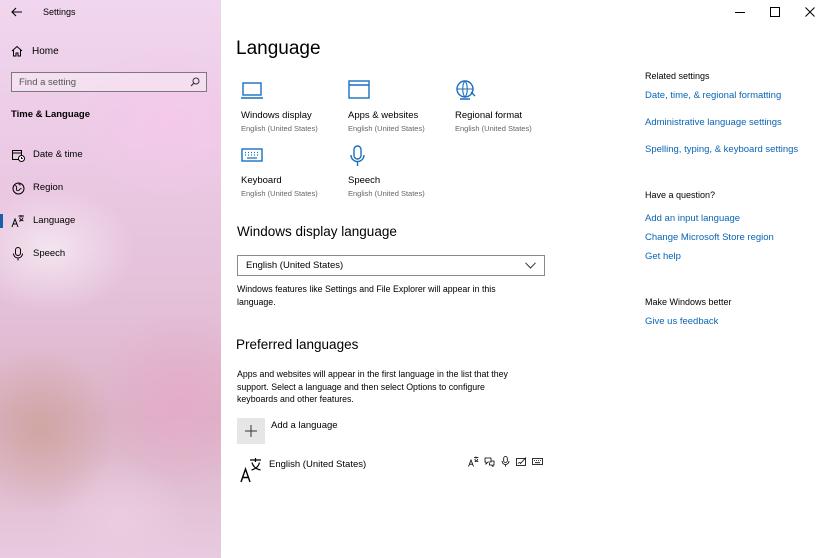 The height and width of the screenshot is (558, 827). I want to click on date-time-icon, so click(18, 155).